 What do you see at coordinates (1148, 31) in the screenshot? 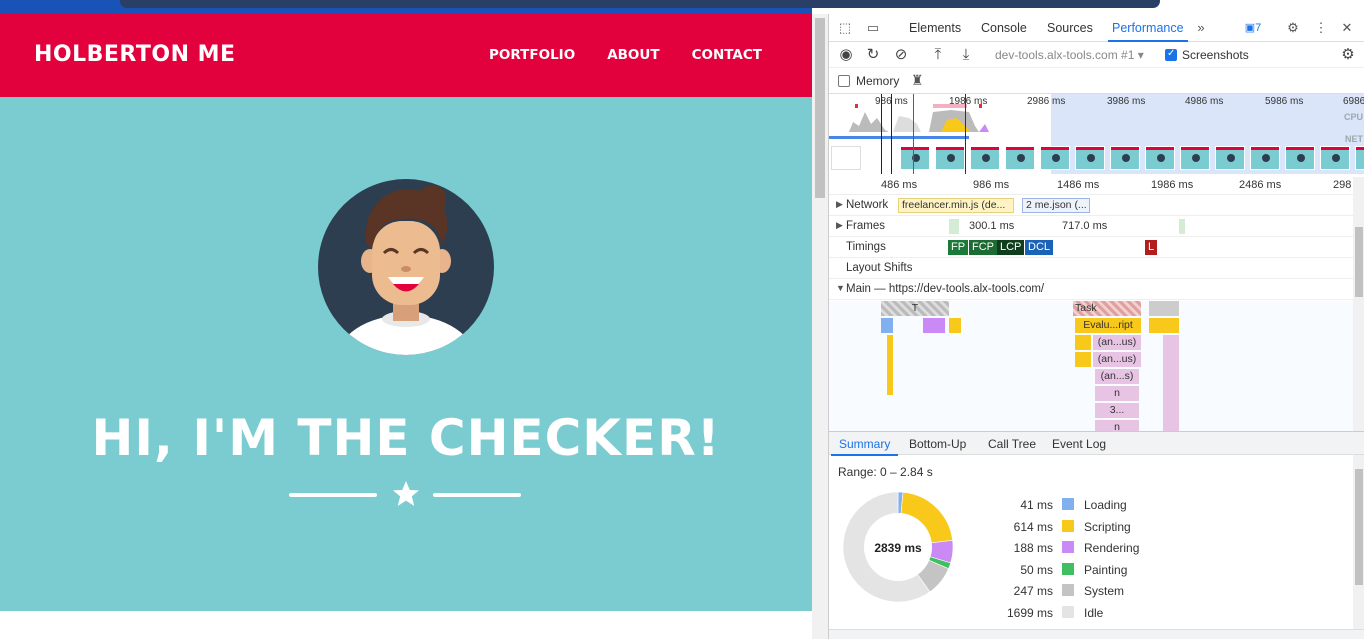
I see `tab-performance: Performance` at bounding box center [1148, 31].